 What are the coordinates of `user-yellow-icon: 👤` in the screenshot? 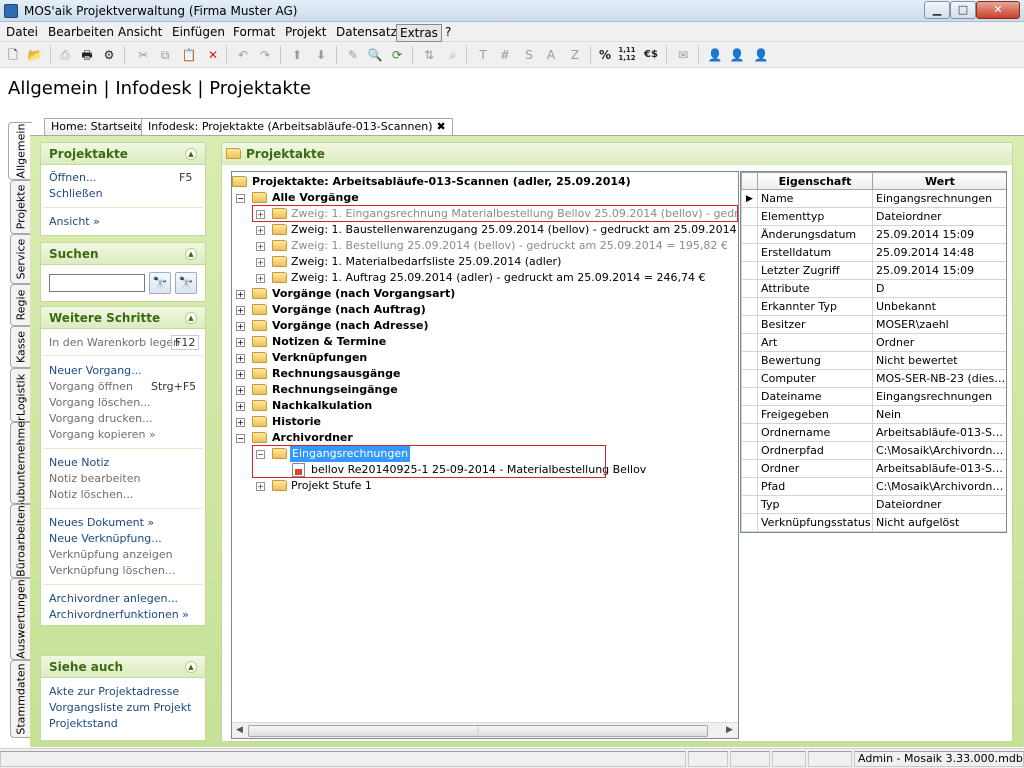 It's located at (737, 55).